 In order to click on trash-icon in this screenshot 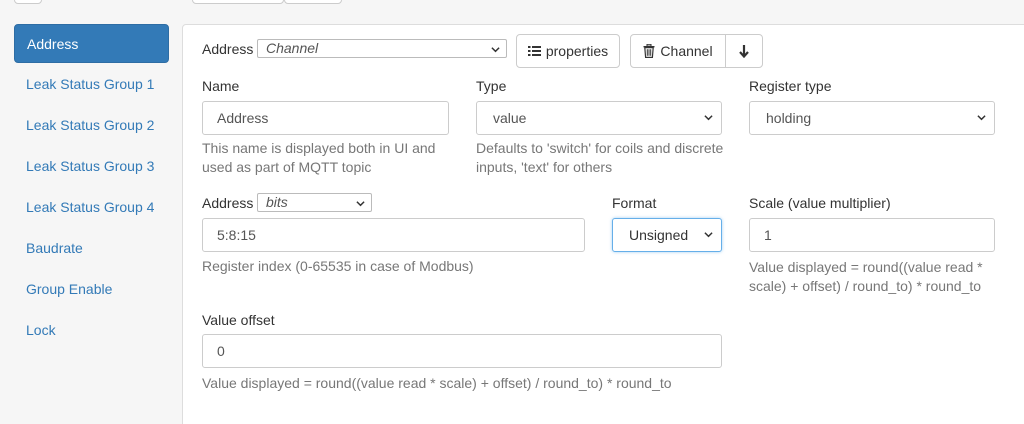, I will do `click(649, 51)`.